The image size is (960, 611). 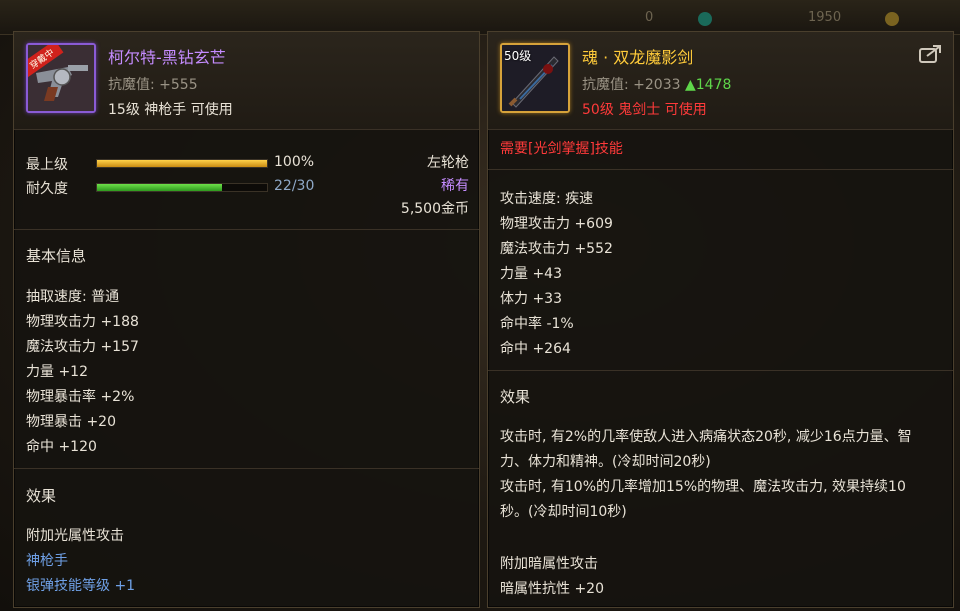 What do you see at coordinates (73, 297) in the screenshot?
I see `stat-line: 抽取速度: 普通` at bounding box center [73, 297].